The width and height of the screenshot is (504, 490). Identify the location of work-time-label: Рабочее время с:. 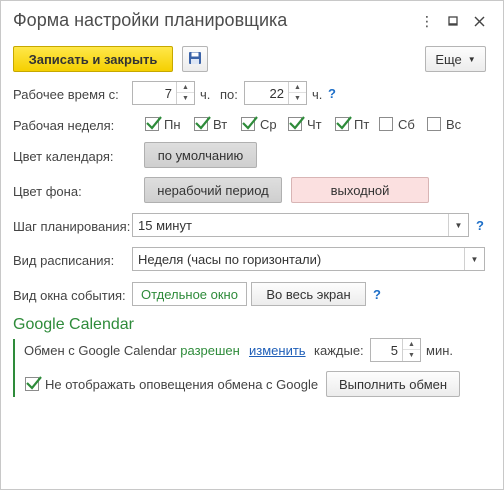
(66, 94).